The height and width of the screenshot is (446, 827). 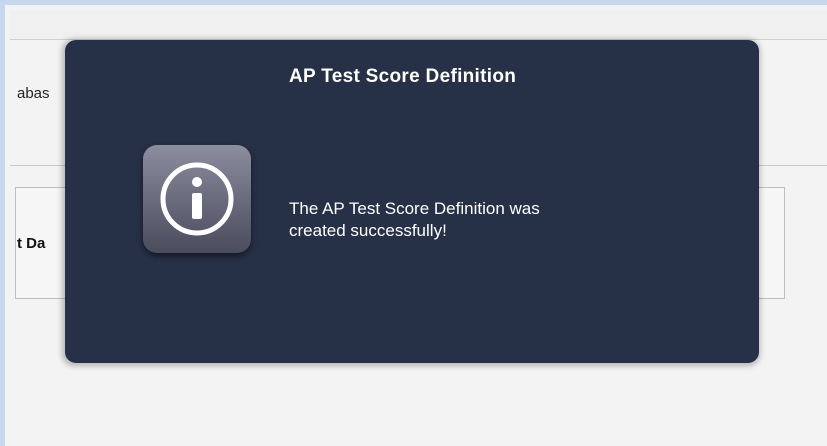 I want to click on background-database-label: abas, so click(x=33, y=93).